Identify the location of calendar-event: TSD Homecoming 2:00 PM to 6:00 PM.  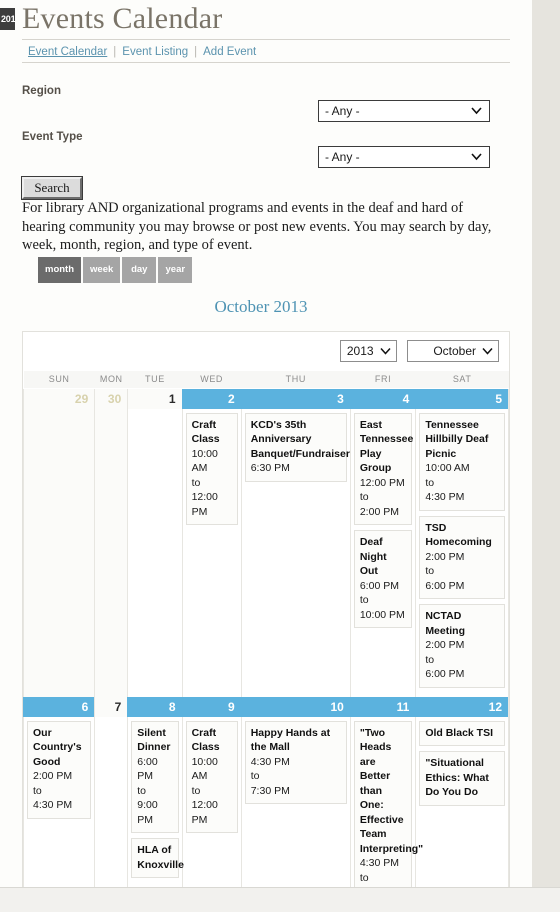
(462, 557).